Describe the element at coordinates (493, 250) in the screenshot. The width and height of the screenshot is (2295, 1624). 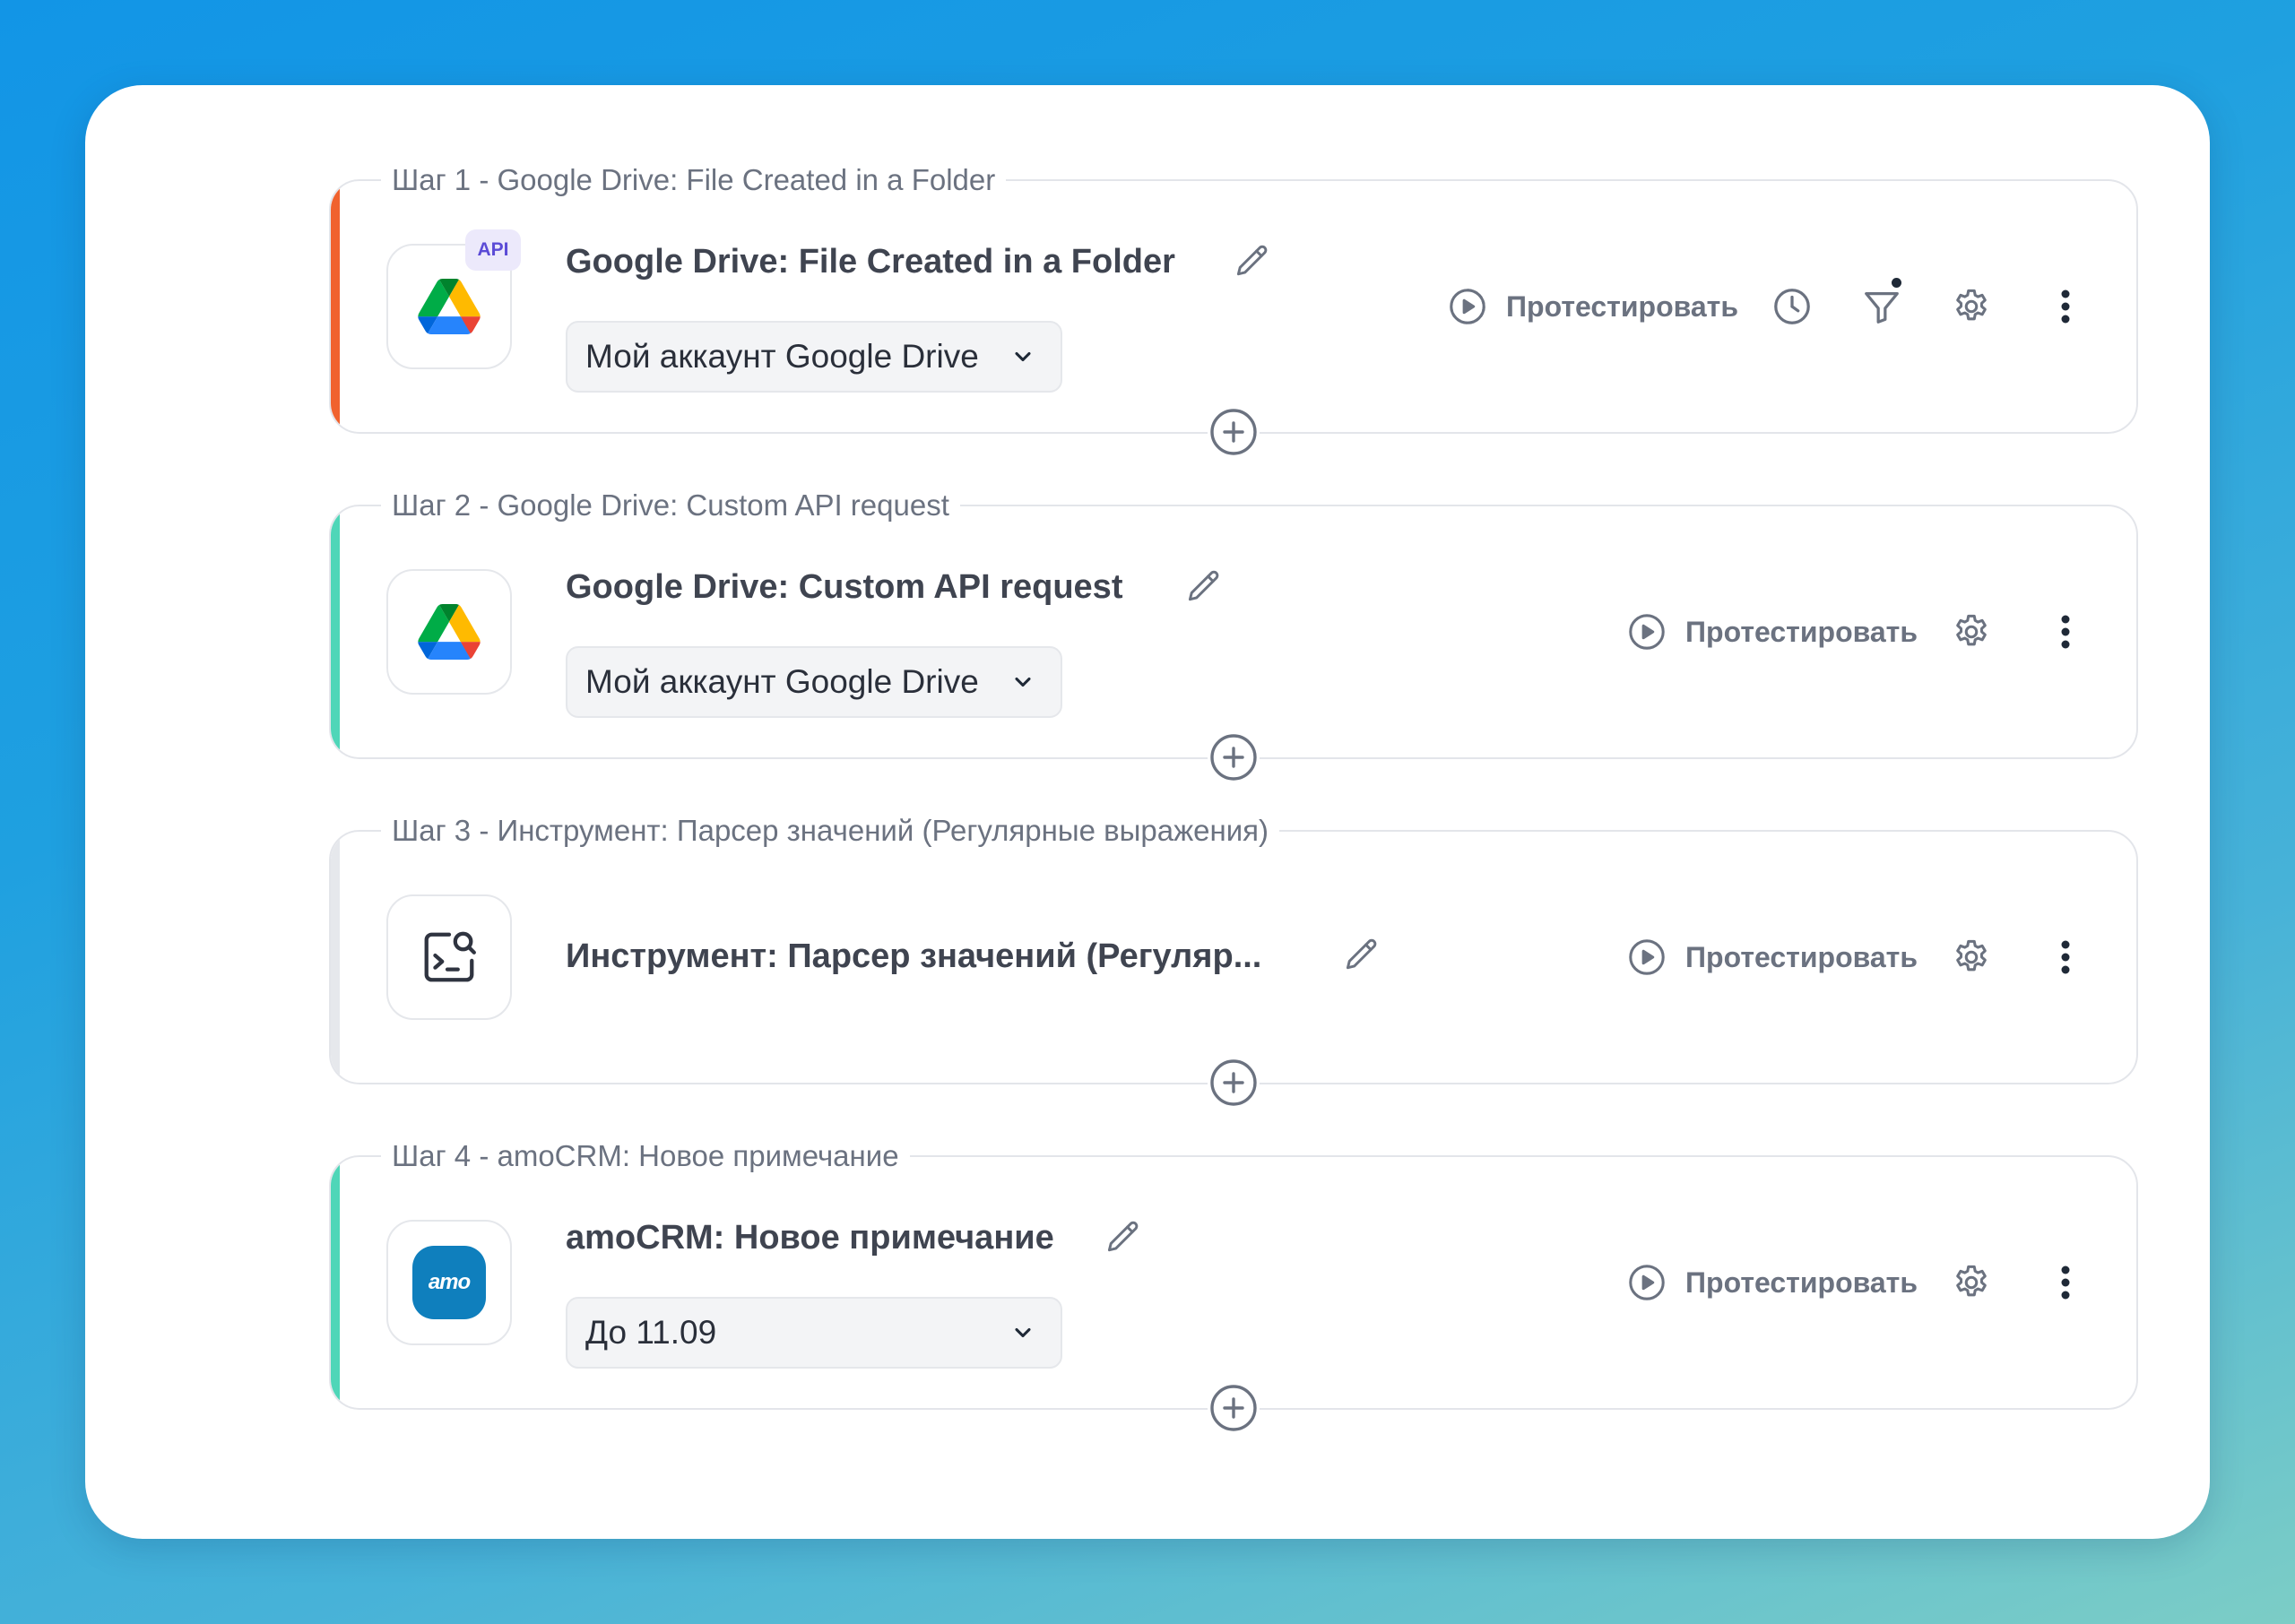
I see `api-badge: API` at that location.